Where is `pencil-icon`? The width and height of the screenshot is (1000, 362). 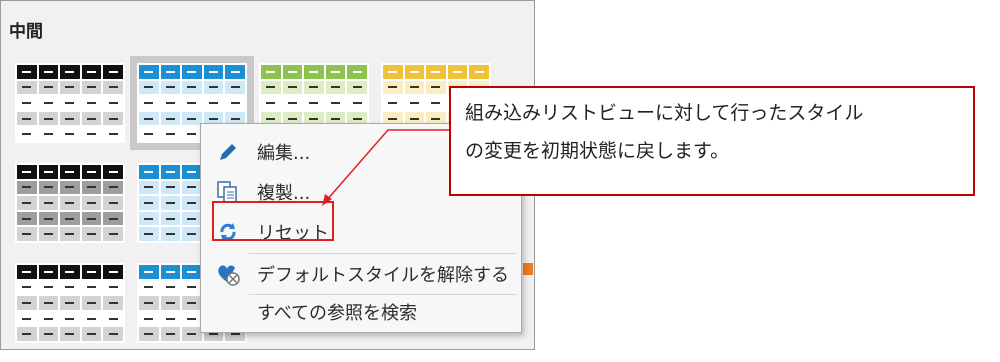
pencil-icon is located at coordinates (228, 152).